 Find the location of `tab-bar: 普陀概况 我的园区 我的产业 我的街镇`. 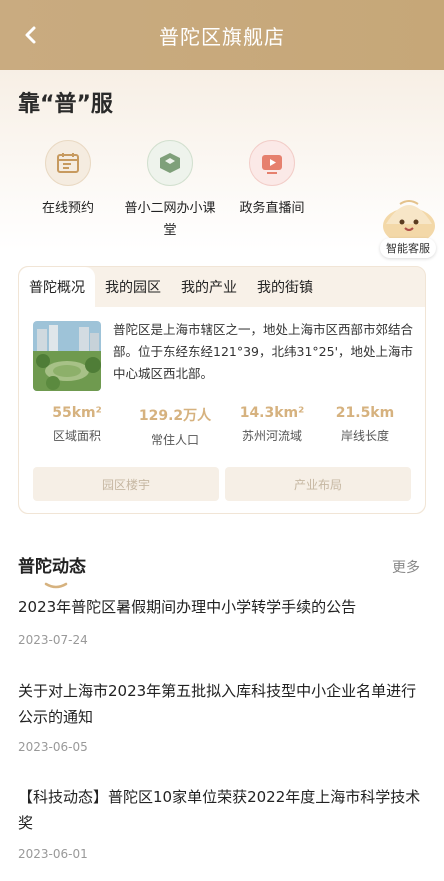

tab-bar: 普陀概况 我的园区 我的产业 我的街镇 is located at coordinates (222, 287).